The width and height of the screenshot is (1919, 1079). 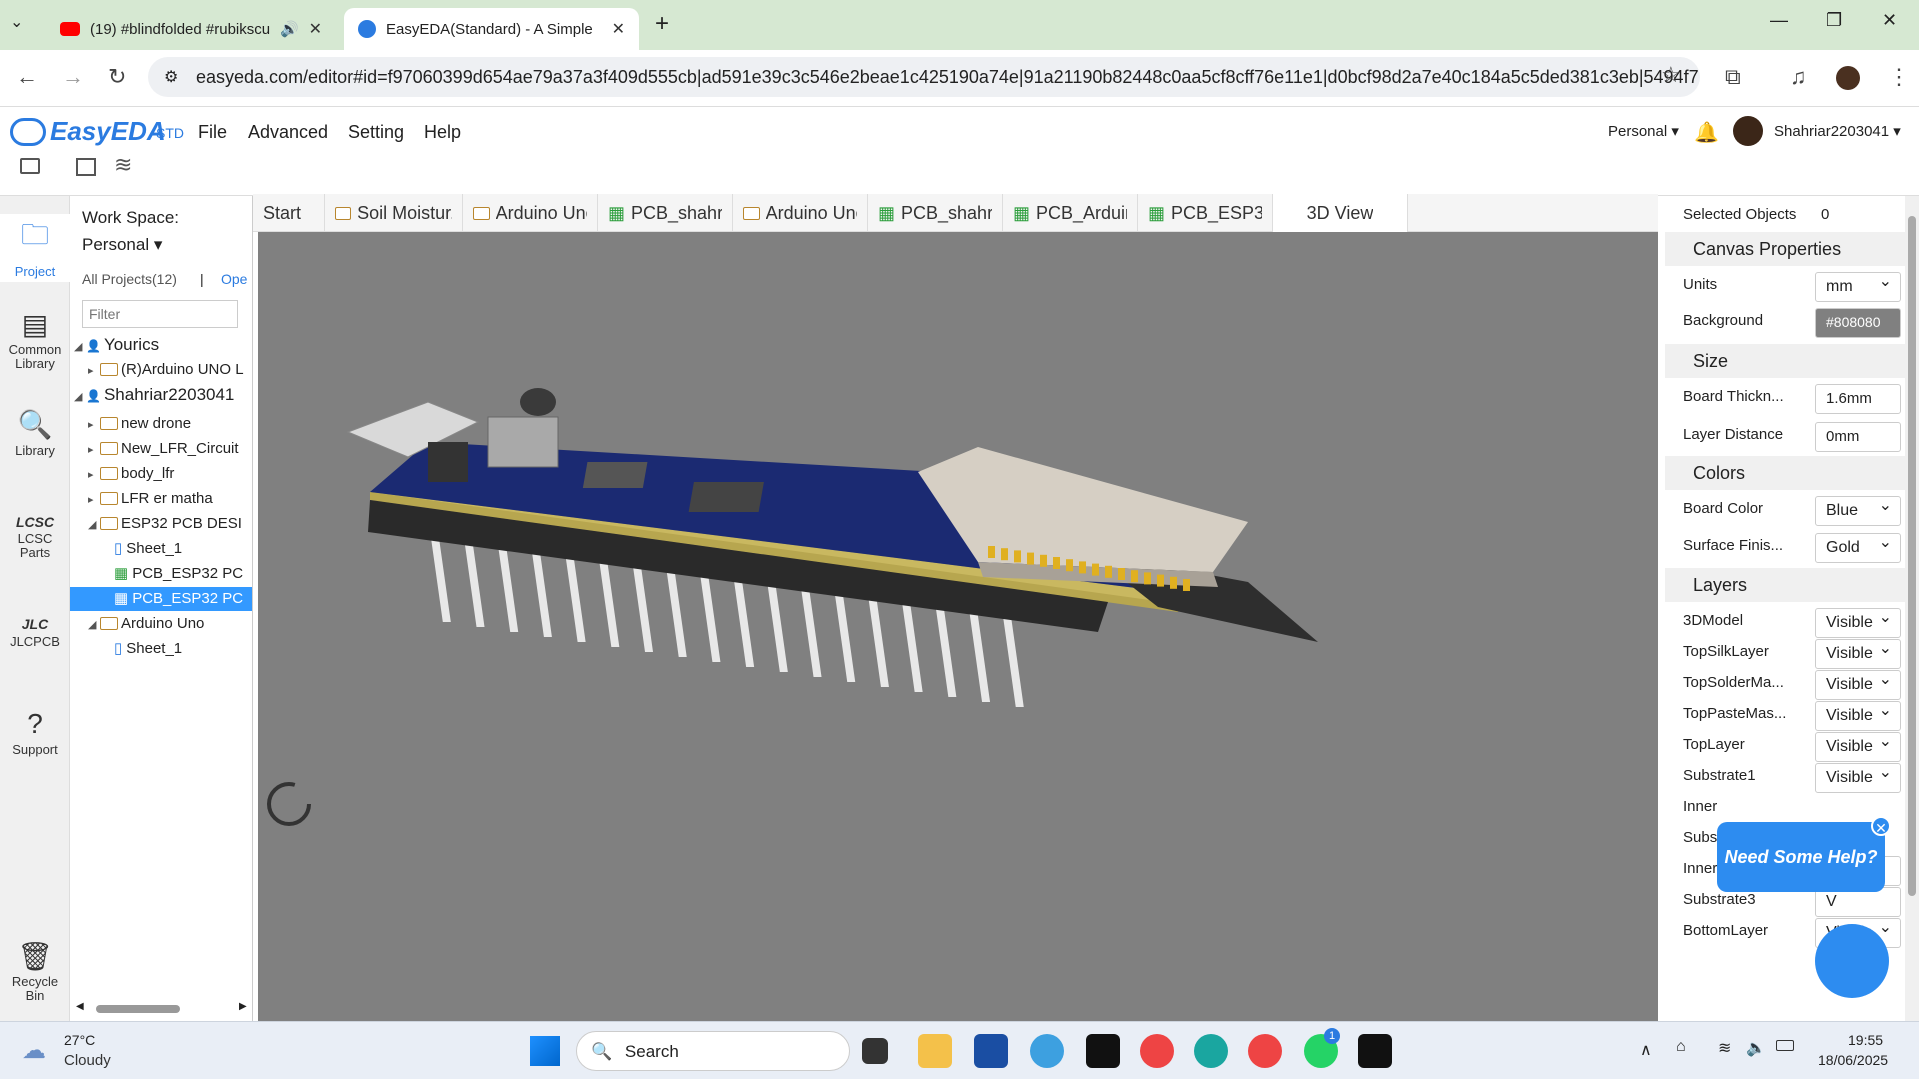 I want to click on media-icon: ♫, so click(x=1798, y=77).